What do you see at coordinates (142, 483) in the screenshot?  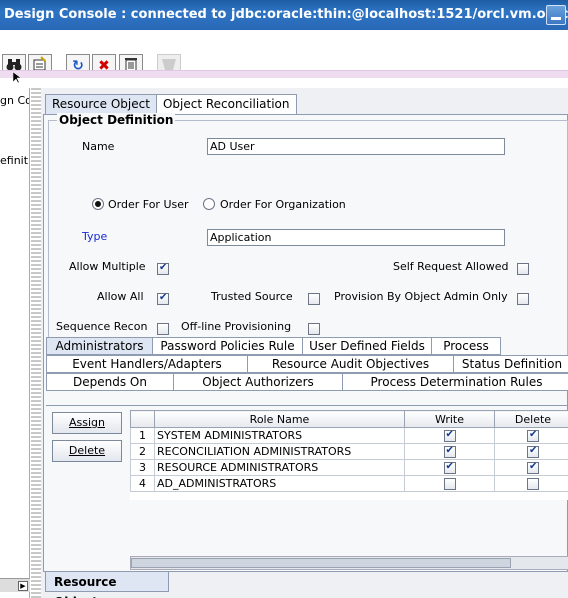 I see `row-number: 4` at bounding box center [142, 483].